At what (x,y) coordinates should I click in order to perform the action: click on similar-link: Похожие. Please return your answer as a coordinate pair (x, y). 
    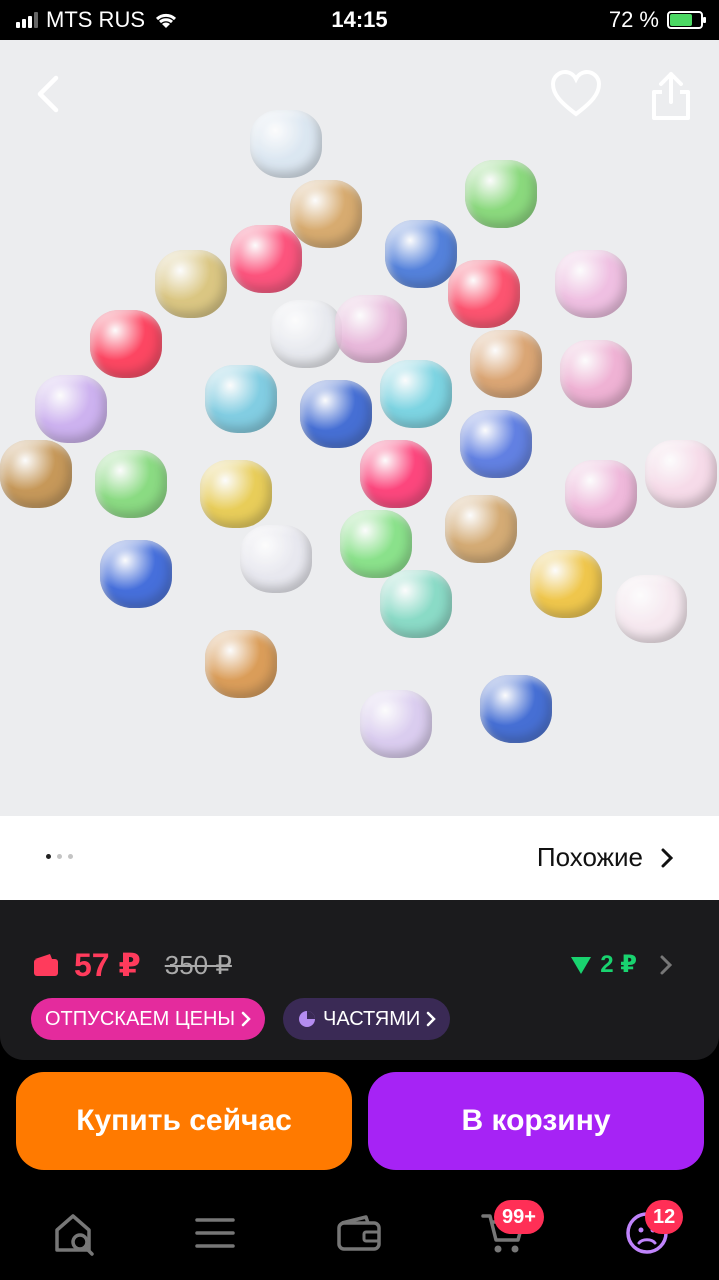
    Looking at the image, I should click on (605, 857).